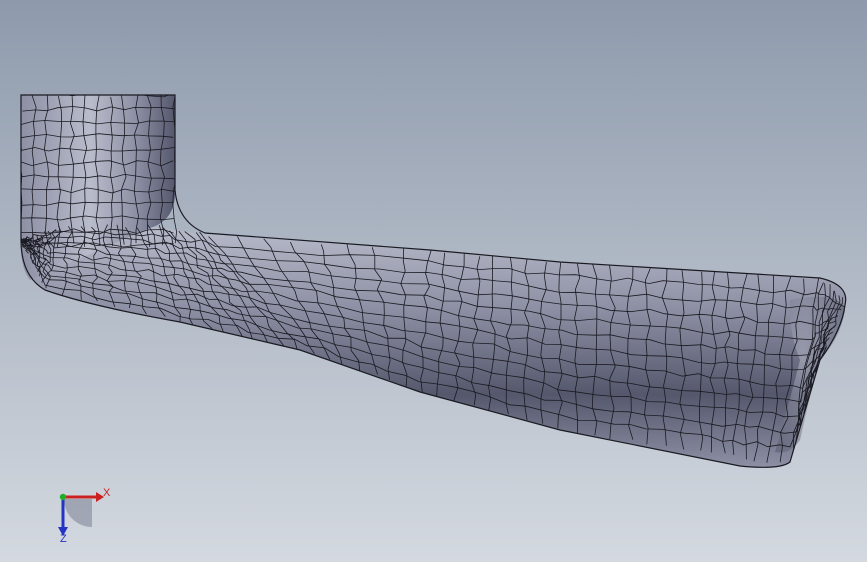 Image resolution: width=867 pixels, height=562 pixels. What do you see at coordinates (107, 493) in the screenshot?
I see `x-axis-label: X` at bounding box center [107, 493].